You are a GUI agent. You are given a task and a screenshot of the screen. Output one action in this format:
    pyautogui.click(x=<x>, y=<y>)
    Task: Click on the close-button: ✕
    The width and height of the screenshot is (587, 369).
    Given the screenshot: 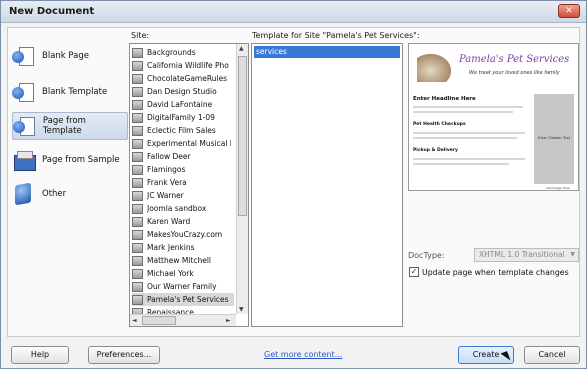 What is the action you would take?
    pyautogui.click(x=569, y=11)
    